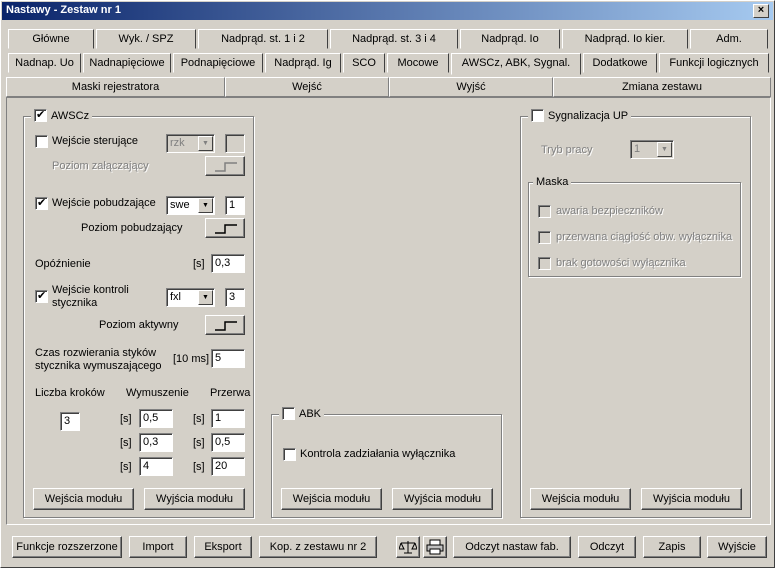 Image resolution: width=775 pixels, height=568 pixels. I want to click on active-level-label: Poziom aktywny, so click(139, 325).